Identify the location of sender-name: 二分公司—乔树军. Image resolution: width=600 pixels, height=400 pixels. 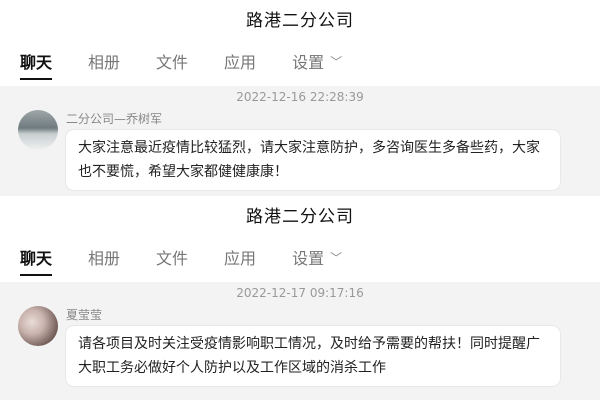
(114, 119).